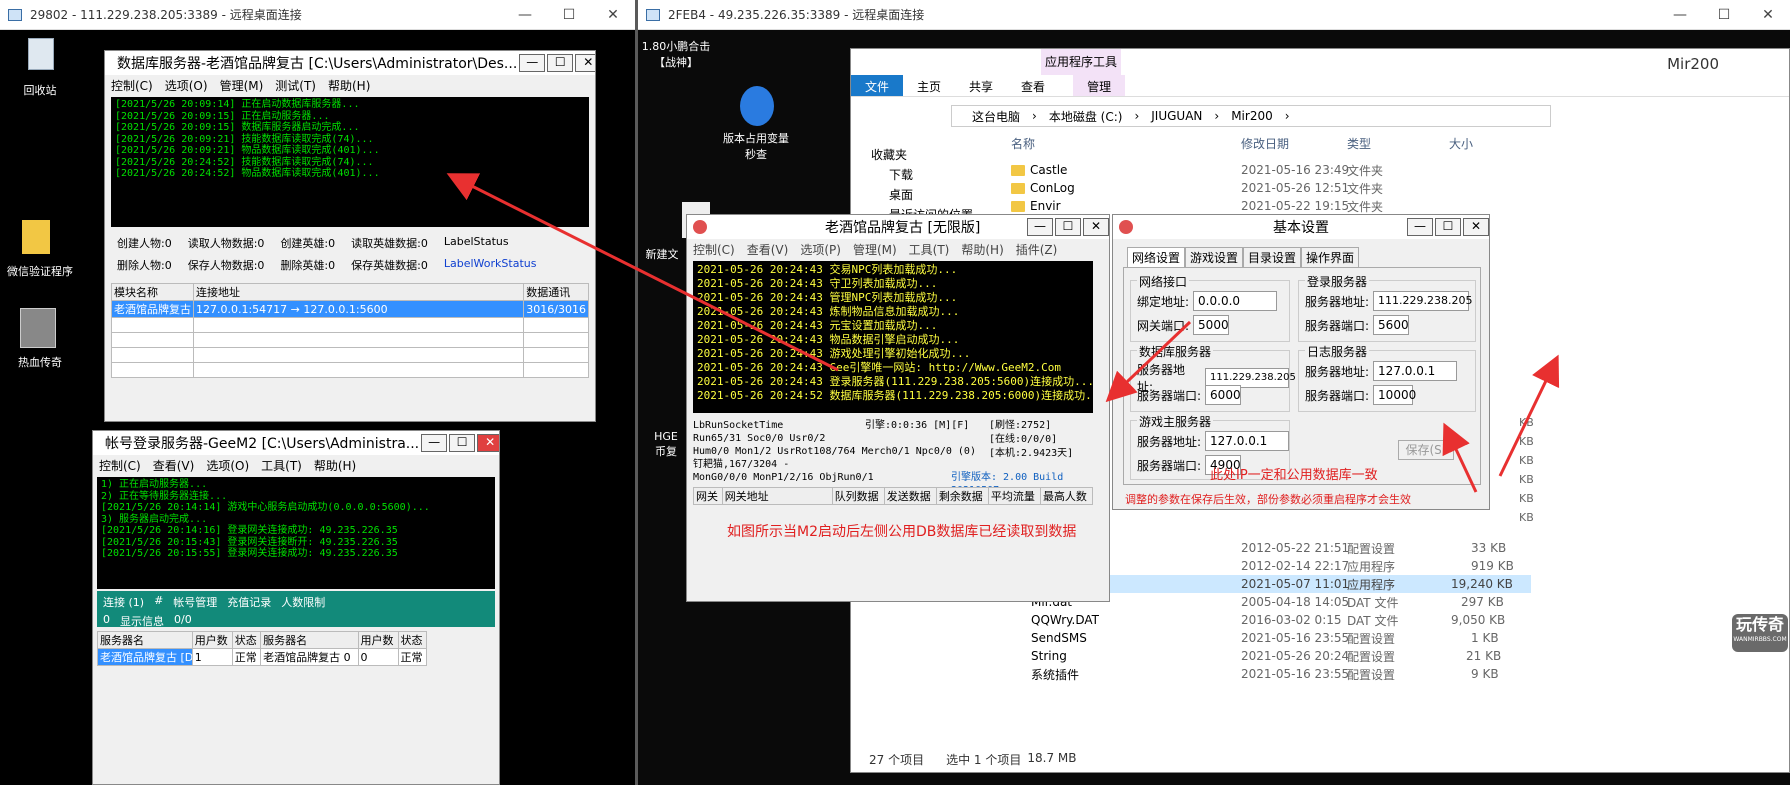  What do you see at coordinates (1460, 457) in the screenshot?
I see `arrow-db-ip` at bounding box center [1460, 457].